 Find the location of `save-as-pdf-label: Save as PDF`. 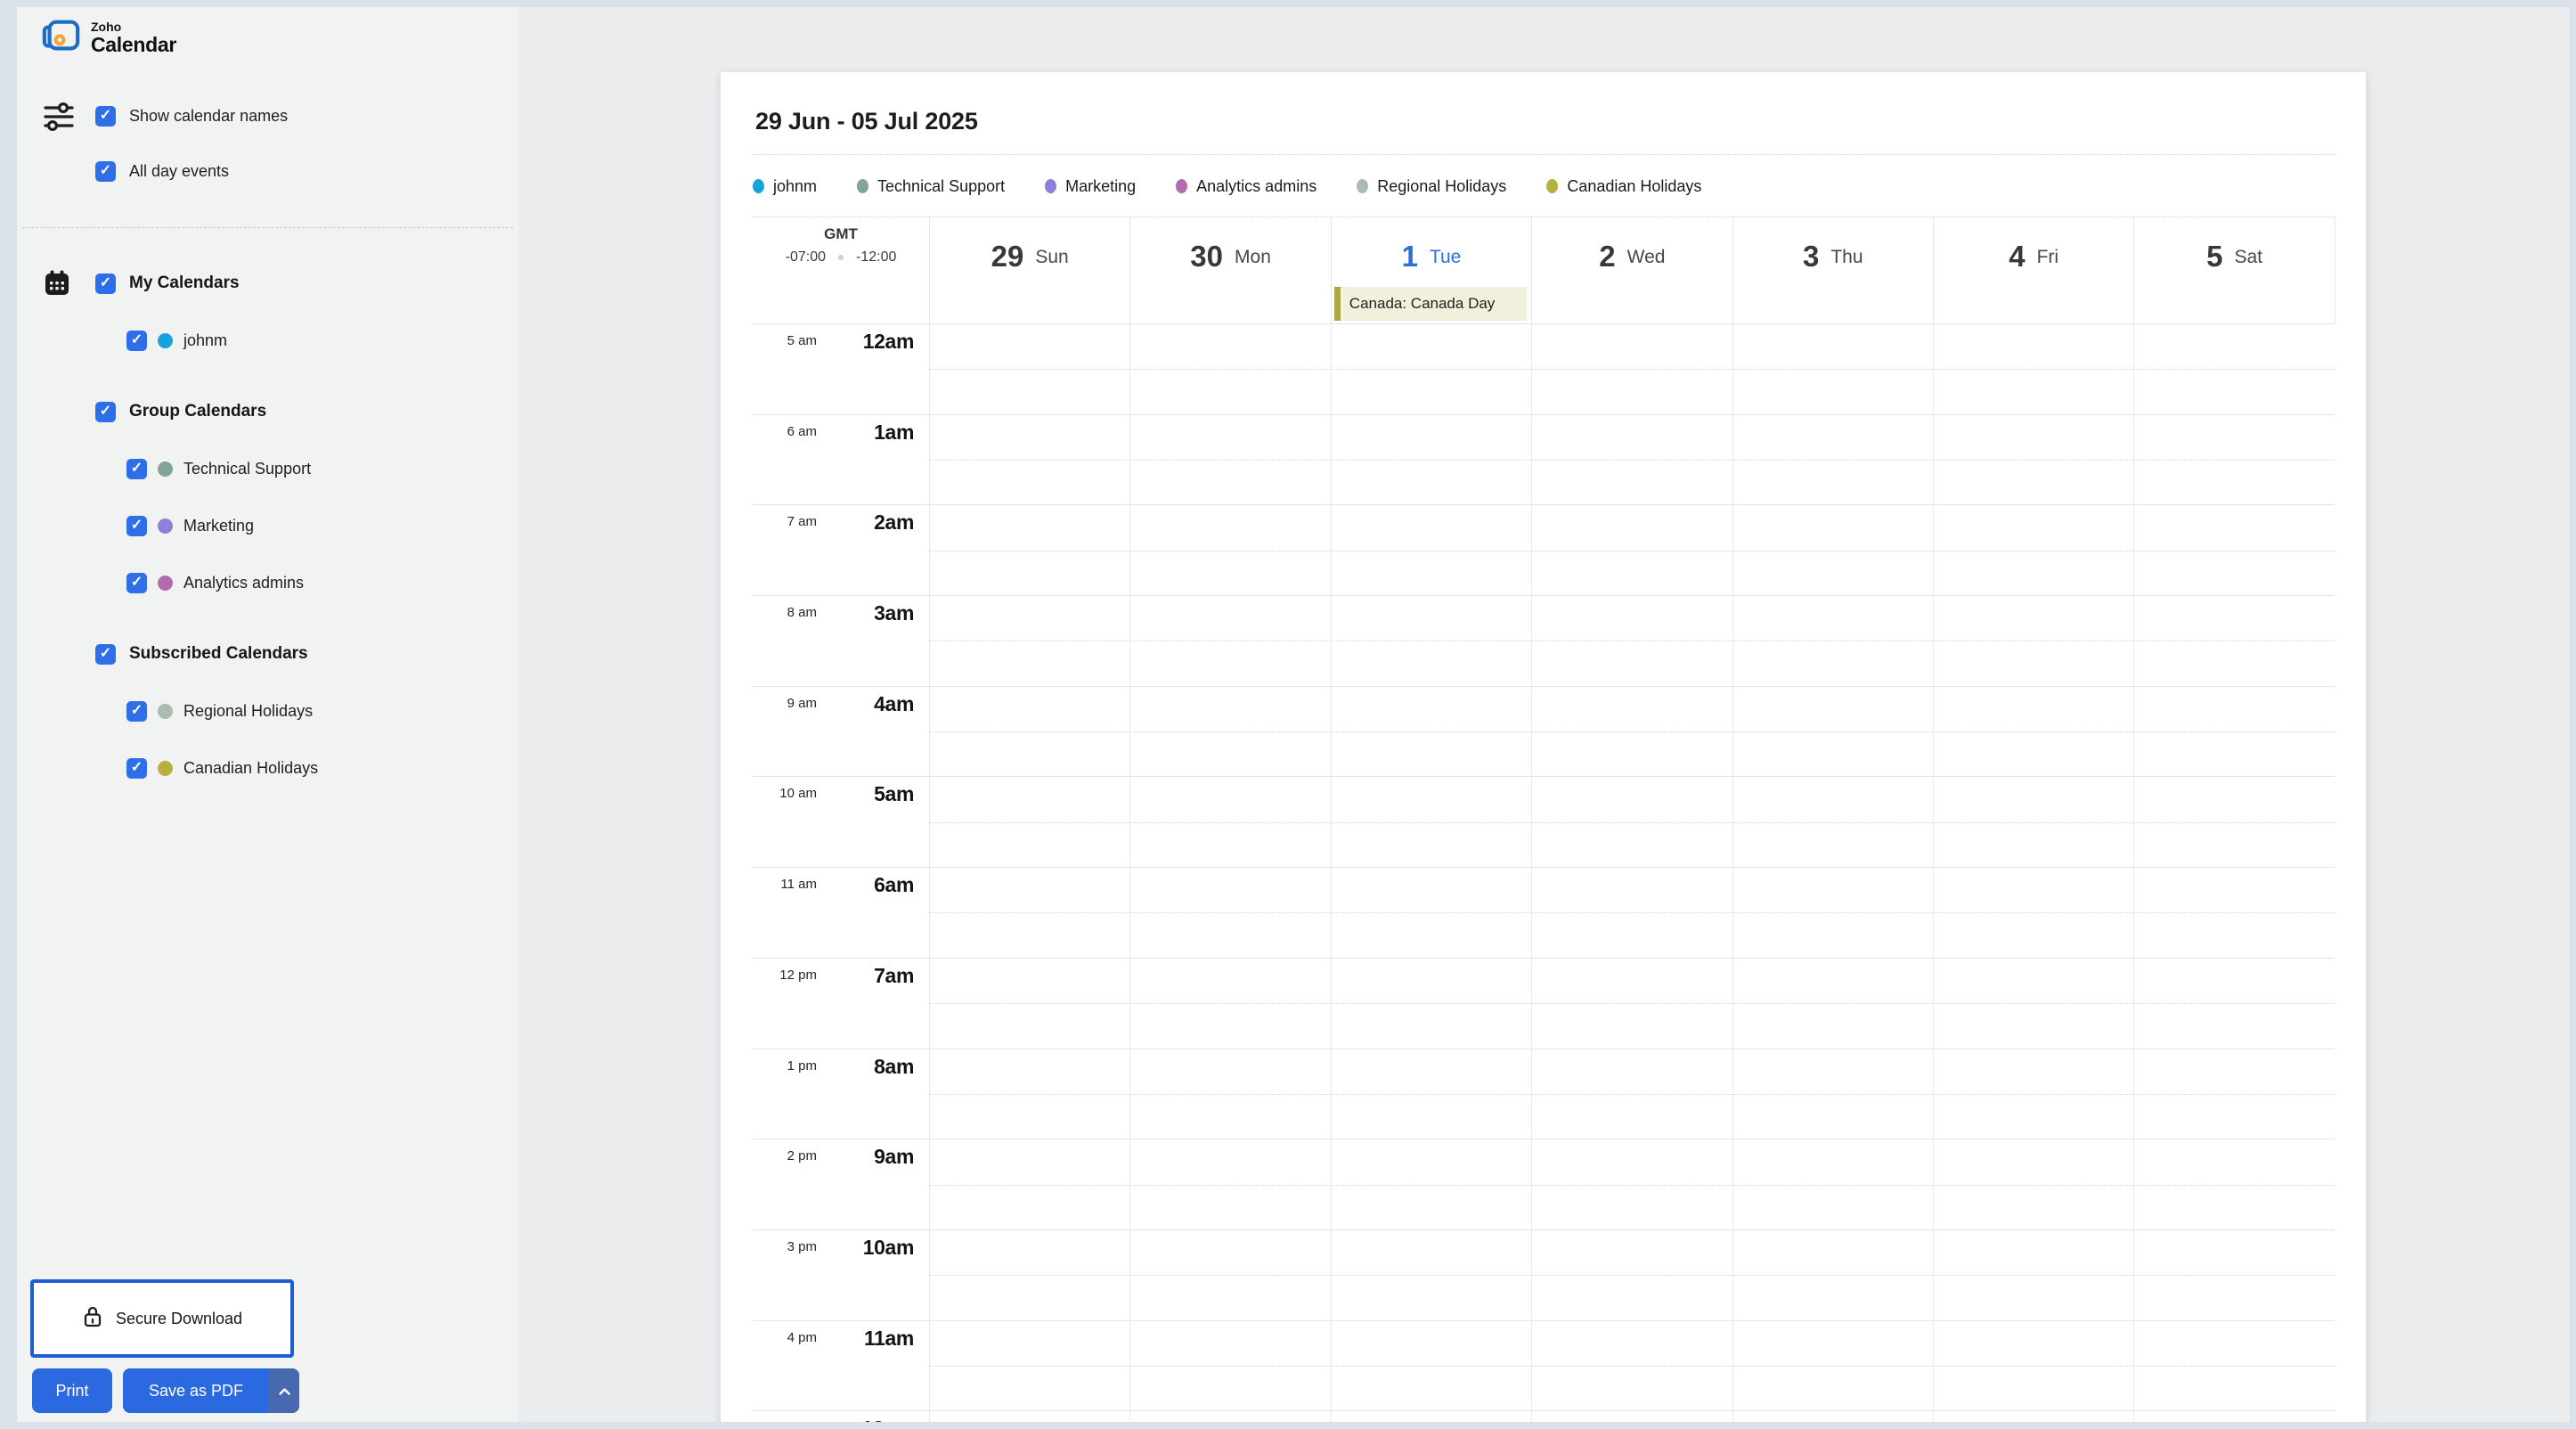

save-as-pdf-label: Save as PDF is located at coordinates (196, 1391).